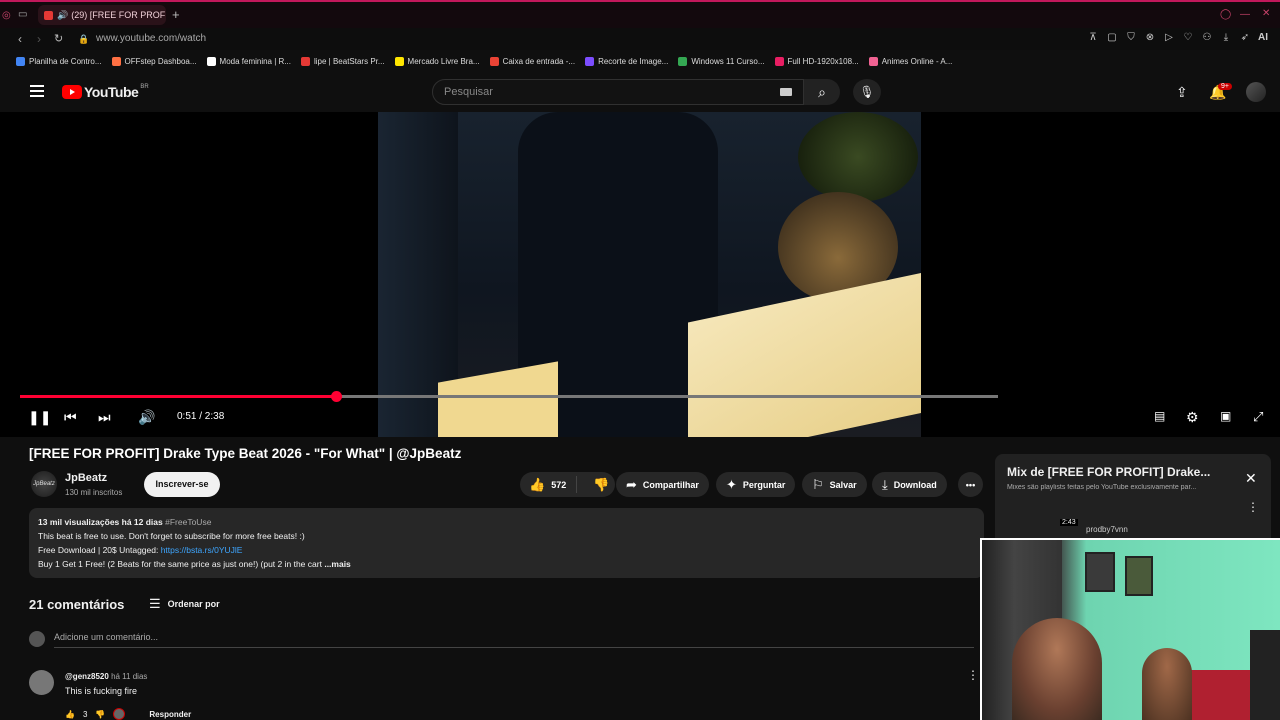 The height and width of the screenshot is (720, 1280). I want to click on comment-more-icon: ⋮, so click(973, 675).